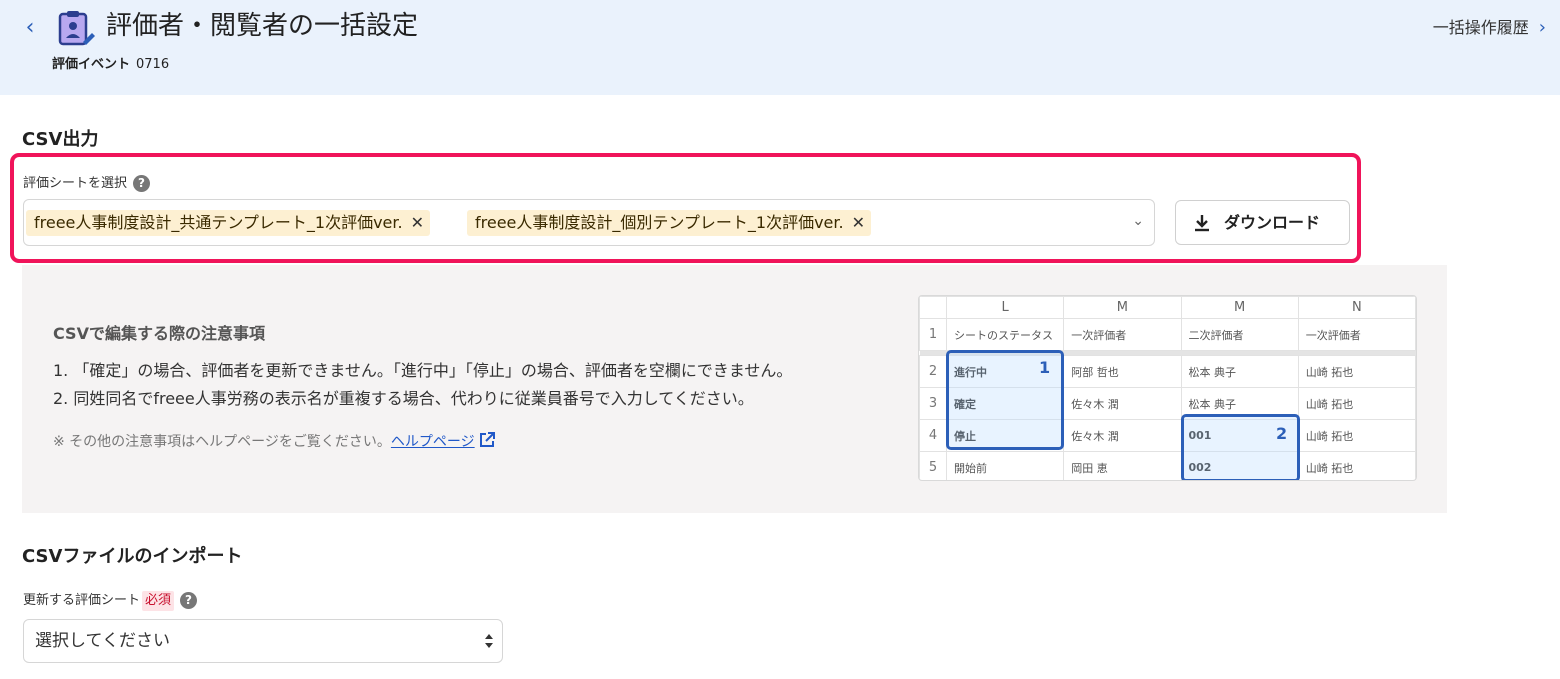  I want to click on bulk-history-link: 一括操作履歴 ›, so click(1489, 28).